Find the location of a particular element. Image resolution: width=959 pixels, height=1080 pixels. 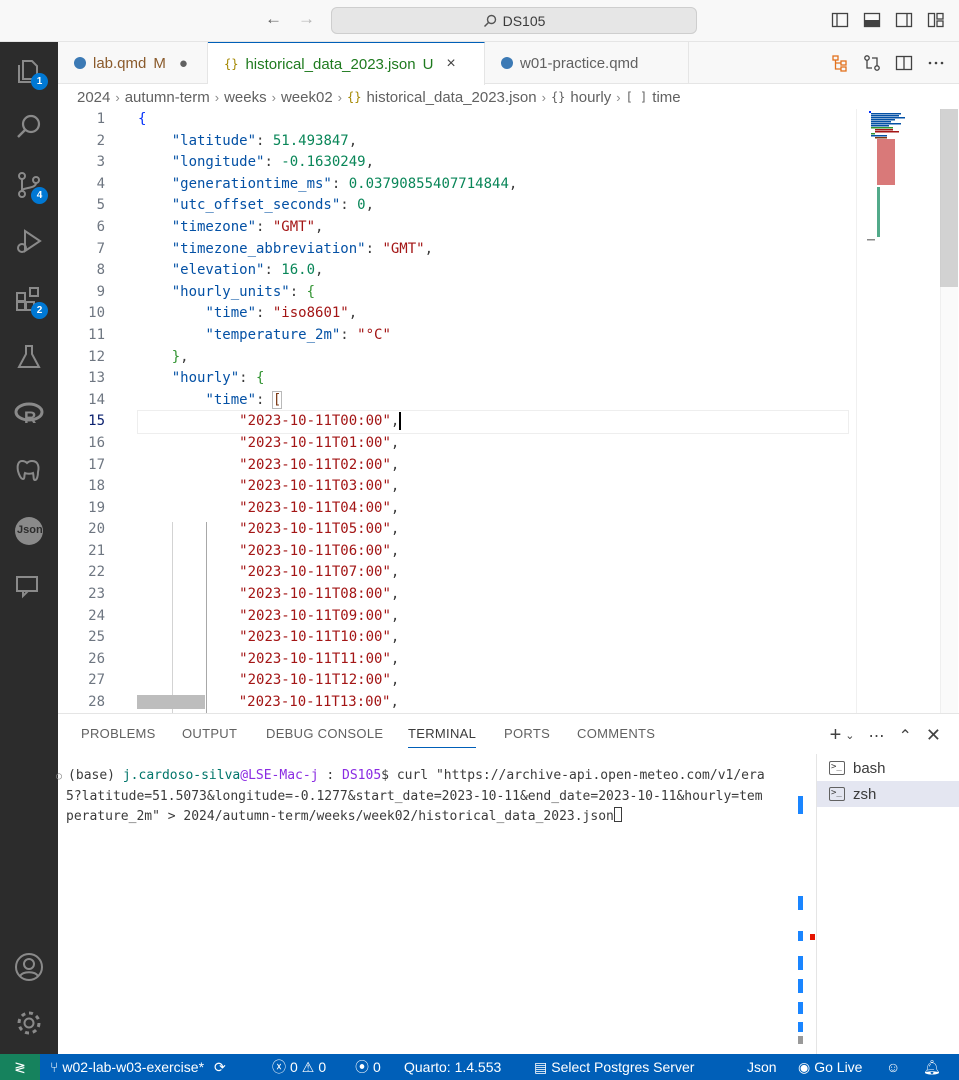

scm-badge: 4 is located at coordinates (39, 195).